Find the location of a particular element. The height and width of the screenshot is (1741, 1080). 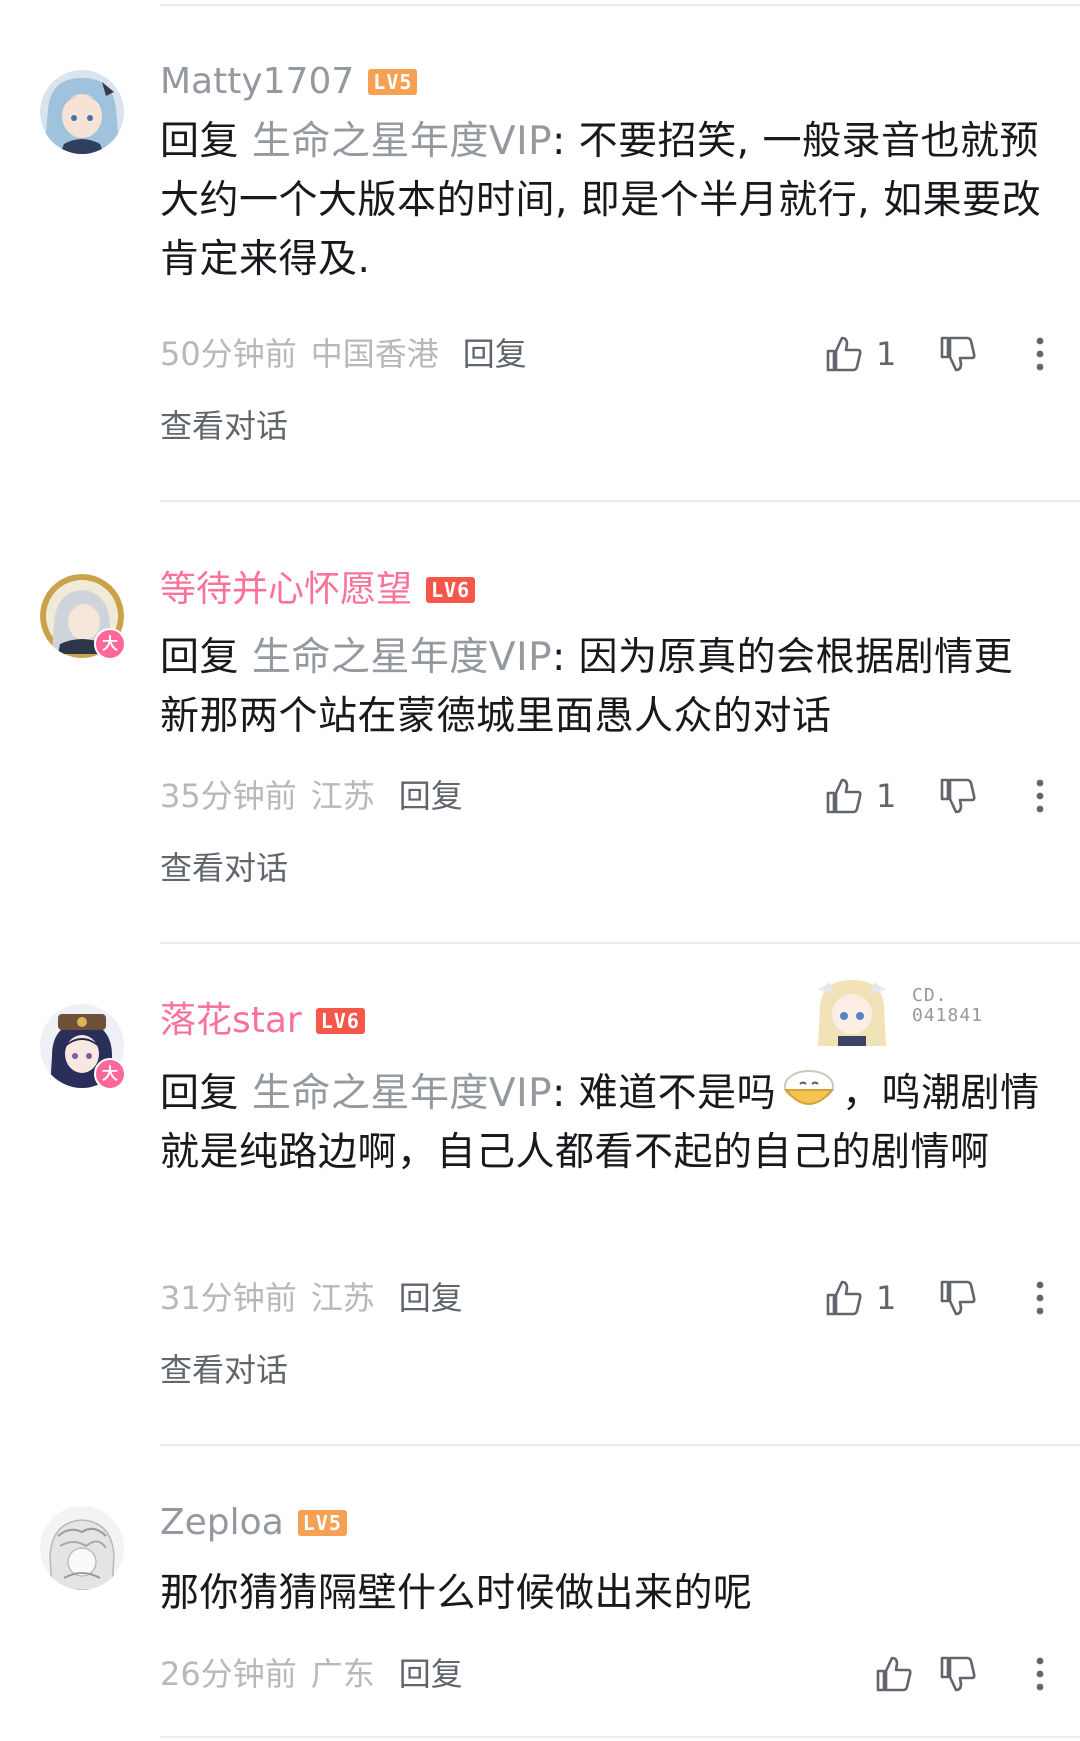

username: Matty1707 is located at coordinates (257, 82).